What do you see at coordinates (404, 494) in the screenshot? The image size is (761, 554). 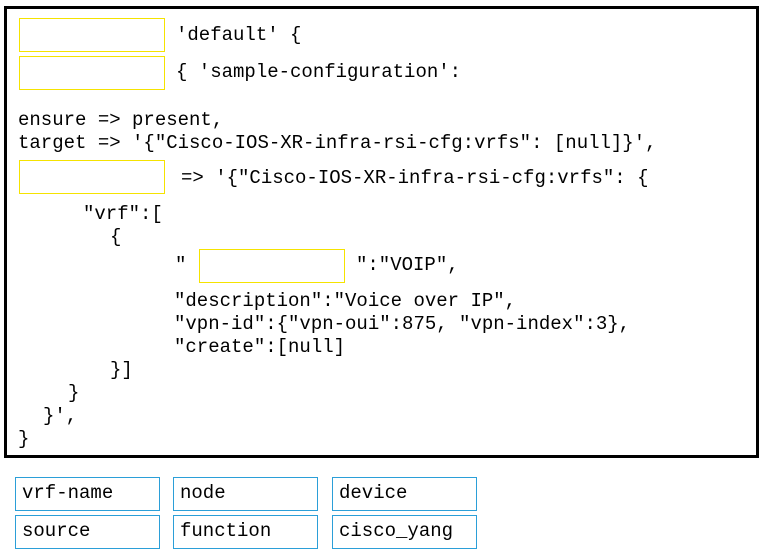 I see `option-device: device` at bounding box center [404, 494].